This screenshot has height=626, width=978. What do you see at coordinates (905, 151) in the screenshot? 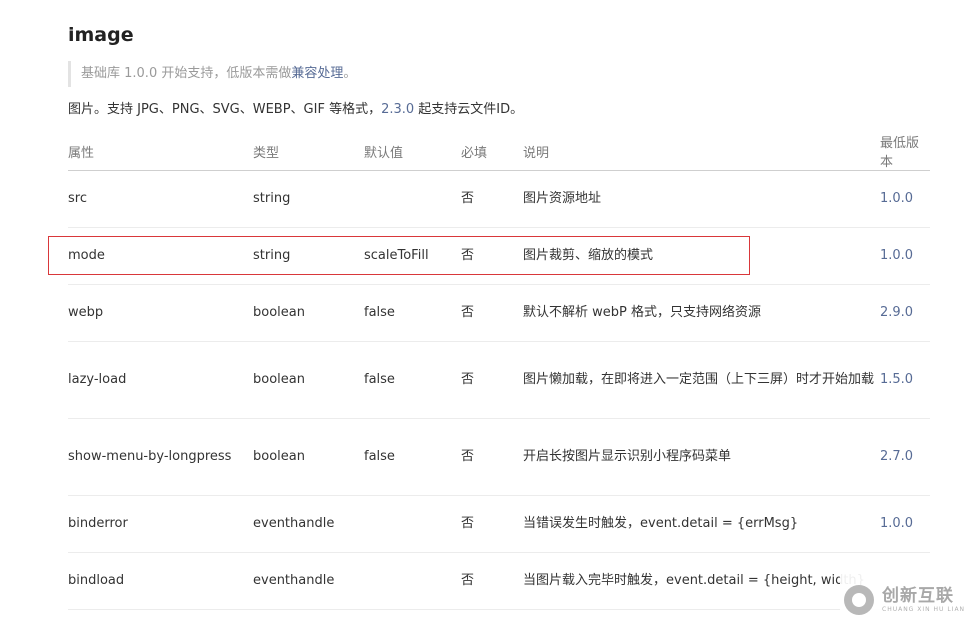
I see `header-version: 最低版本` at bounding box center [905, 151].